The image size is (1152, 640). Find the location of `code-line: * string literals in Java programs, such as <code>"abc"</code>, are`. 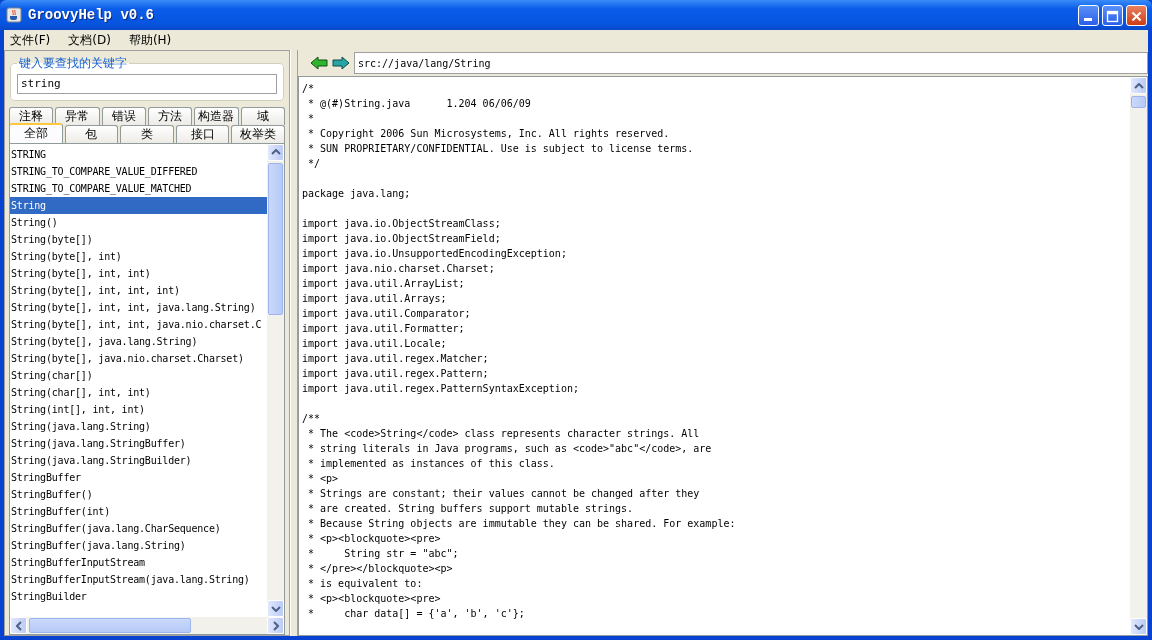

code-line: * string literals in Java programs, such as <code>"abc"</code>, are is located at coordinates (510, 449).